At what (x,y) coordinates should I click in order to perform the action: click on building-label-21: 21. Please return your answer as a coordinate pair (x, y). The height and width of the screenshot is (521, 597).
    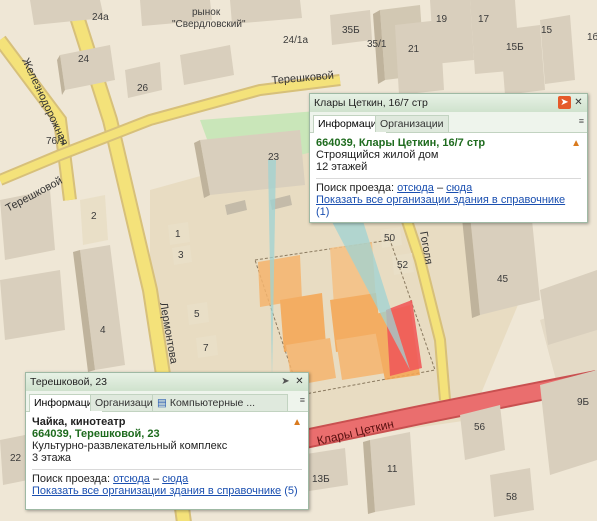
    Looking at the image, I should click on (414, 49).